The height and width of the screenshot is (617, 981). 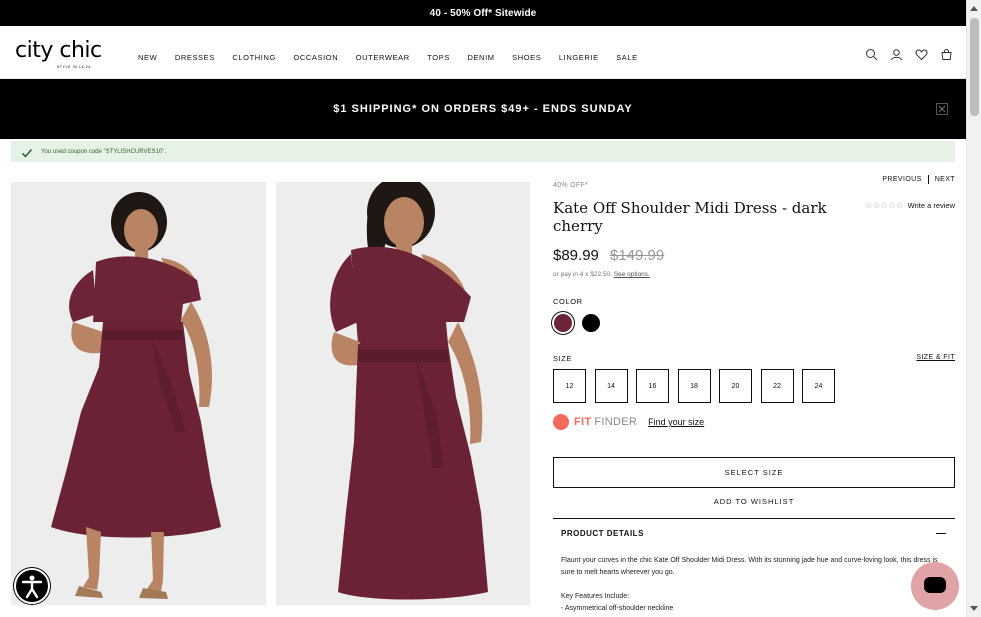 I want to click on promo-text: 40 - 50% Off* Sitewide, so click(x=483, y=13).